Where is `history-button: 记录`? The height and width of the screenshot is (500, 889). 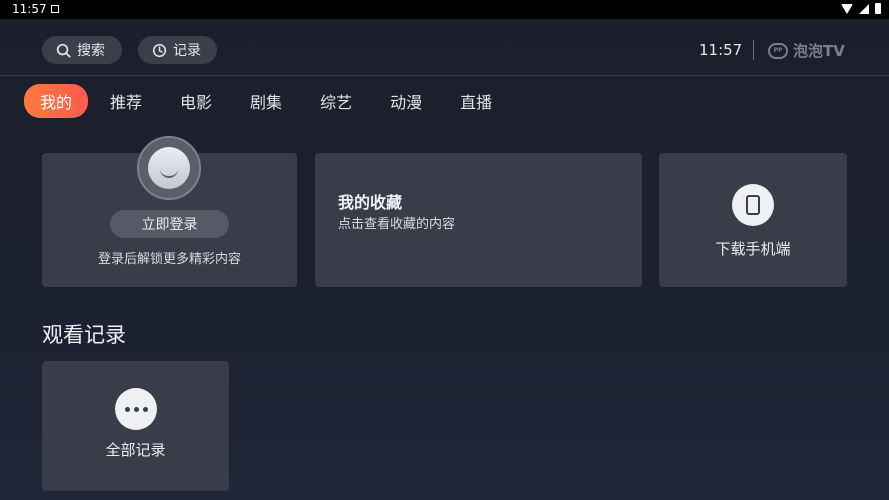 history-button: 记录 is located at coordinates (177, 50).